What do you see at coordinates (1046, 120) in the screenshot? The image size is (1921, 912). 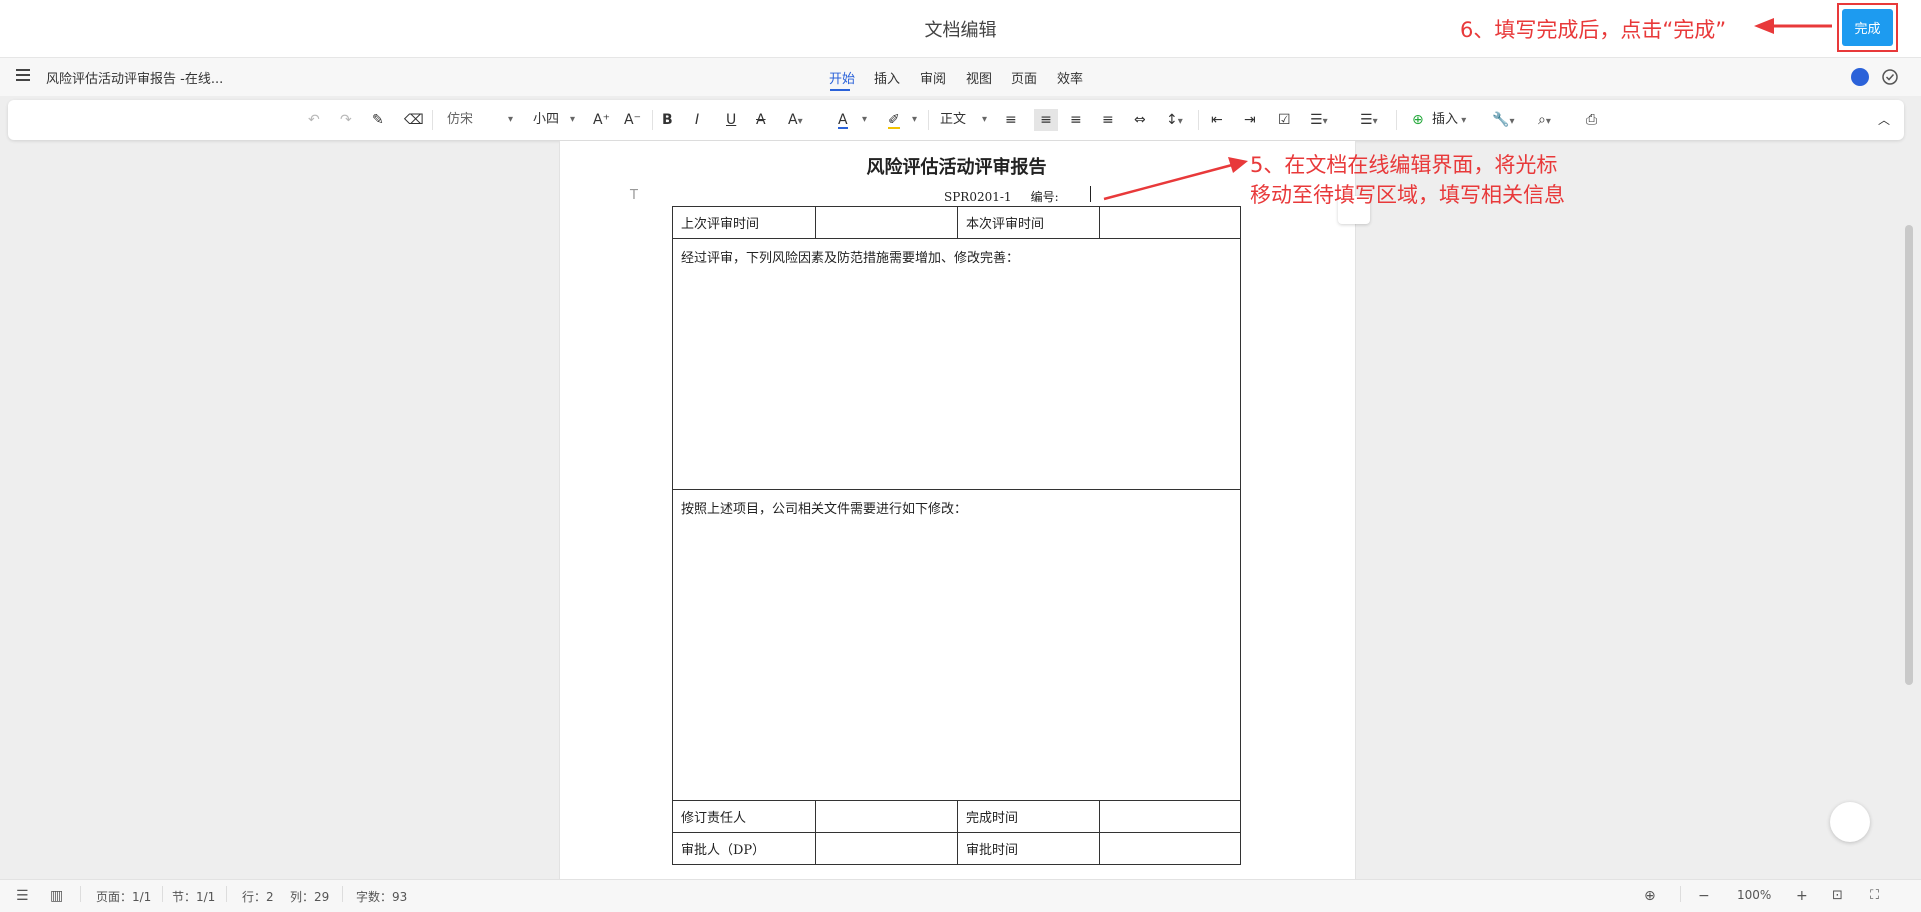 I see `align-center-icon: ≡` at bounding box center [1046, 120].